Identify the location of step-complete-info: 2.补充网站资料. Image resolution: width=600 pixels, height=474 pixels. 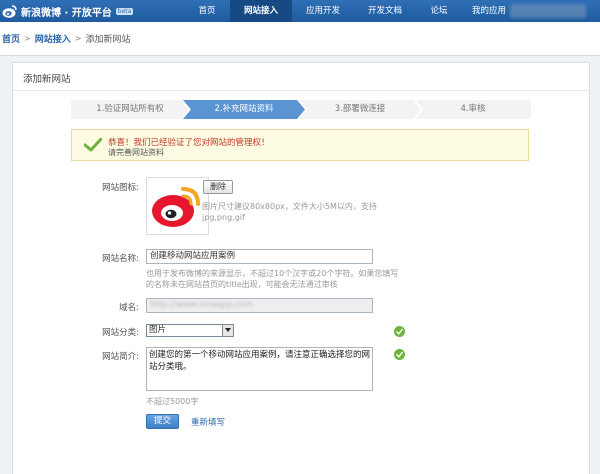
(244, 109).